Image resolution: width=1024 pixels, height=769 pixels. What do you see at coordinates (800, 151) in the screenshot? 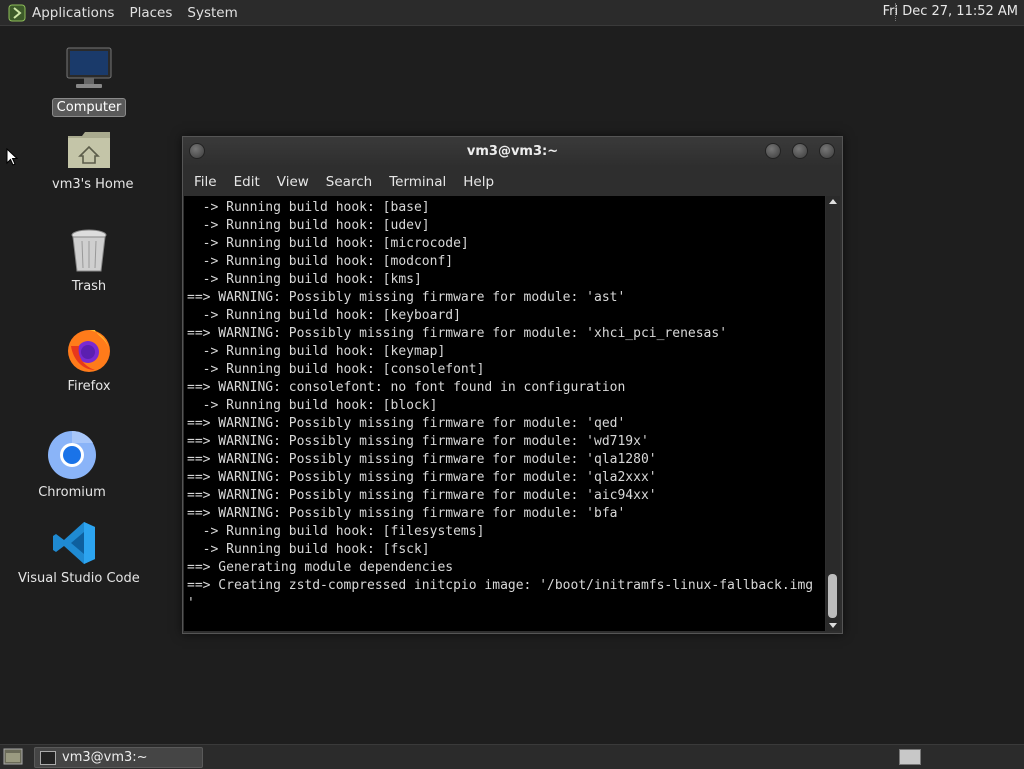
I see `maximize-icon` at bounding box center [800, 151].